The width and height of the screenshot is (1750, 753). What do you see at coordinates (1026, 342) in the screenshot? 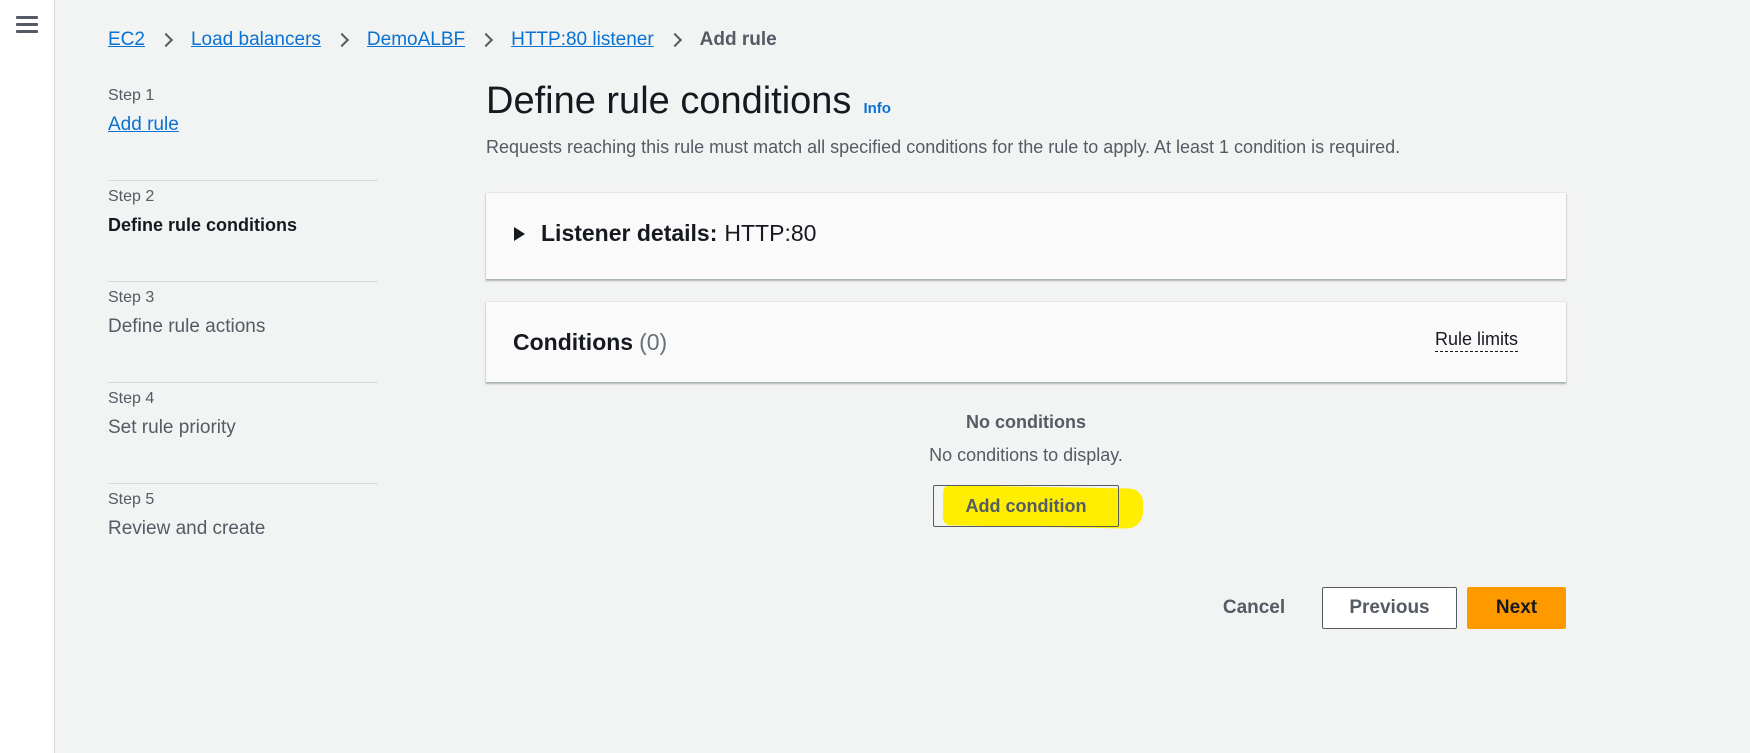
I see `conditions-panel: Conditions (0) Rule limits` at bounding box center [1026, 342].